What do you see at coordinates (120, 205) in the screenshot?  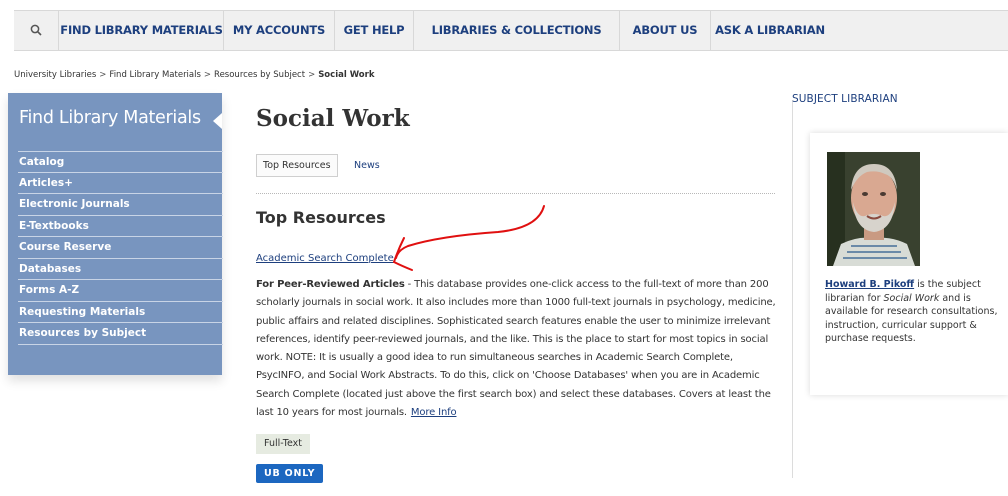 I see `sidebar-item-electronic-journals: Electronic Journals` at bounding box center [120, 205].